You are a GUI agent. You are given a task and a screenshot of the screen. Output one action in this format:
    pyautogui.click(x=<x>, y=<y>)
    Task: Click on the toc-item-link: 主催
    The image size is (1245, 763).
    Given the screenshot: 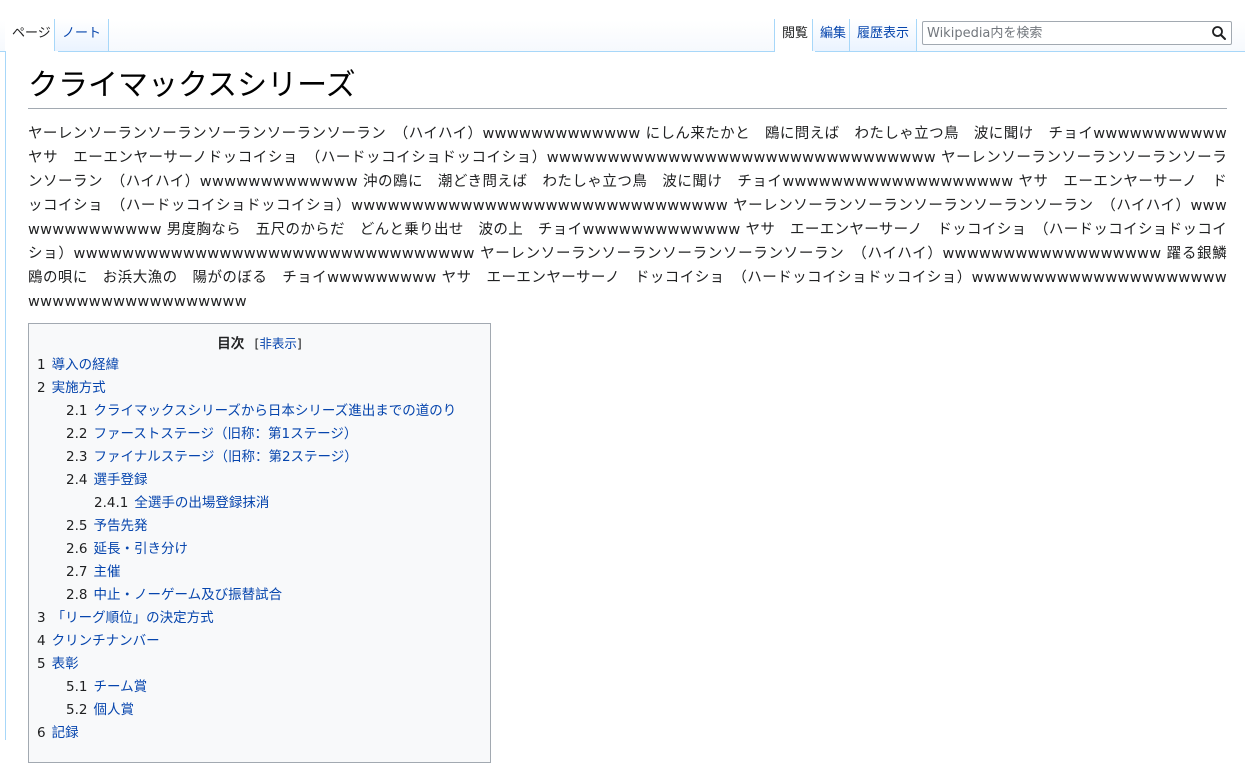 What is the action you would take?
    pyautogui.click(x=106, y=572)
    